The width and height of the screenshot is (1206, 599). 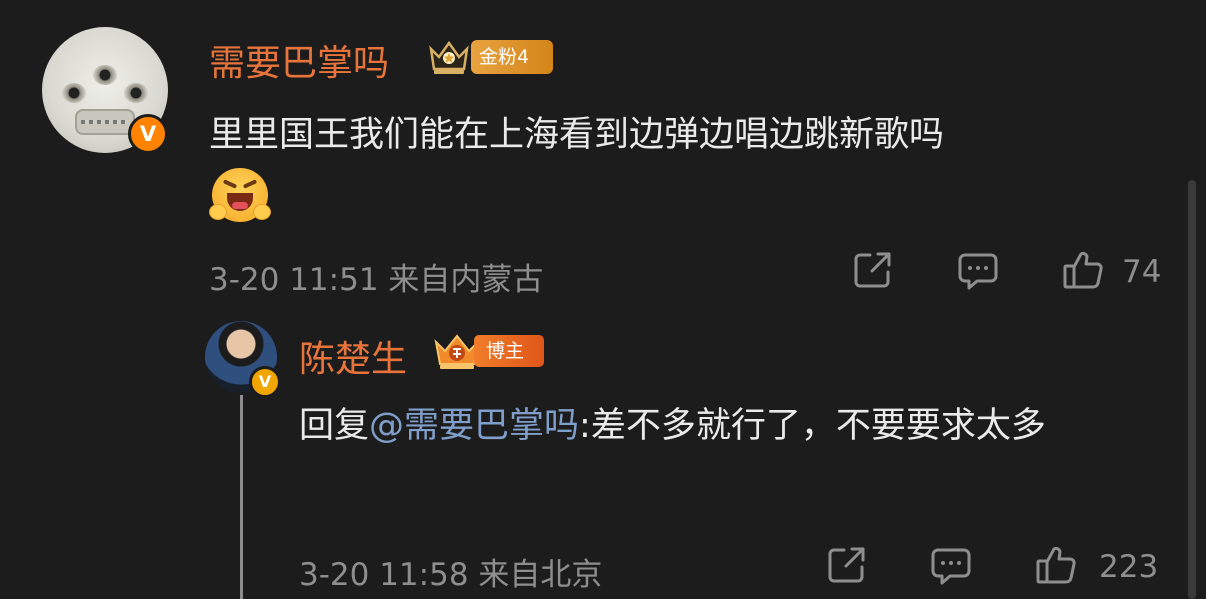 What do you see at coordinates (1129, 567) in the screenshot?
I see `like-count: 223` at bounding box center [1129, 567].